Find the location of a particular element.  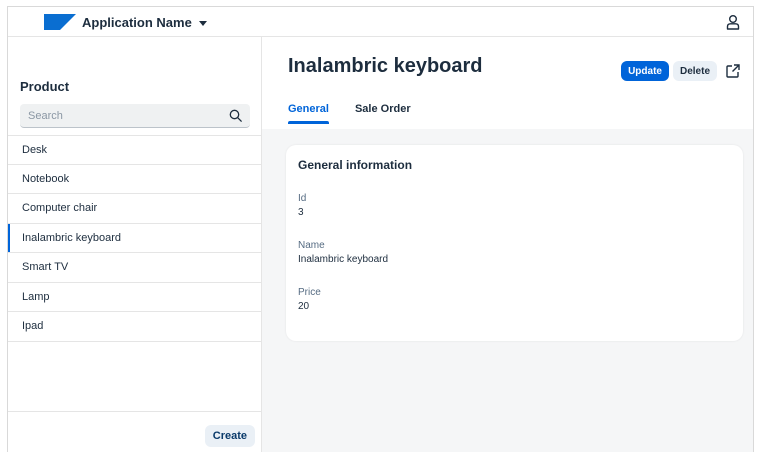

list-item: Smart TV is located at coordinates (134, 268).